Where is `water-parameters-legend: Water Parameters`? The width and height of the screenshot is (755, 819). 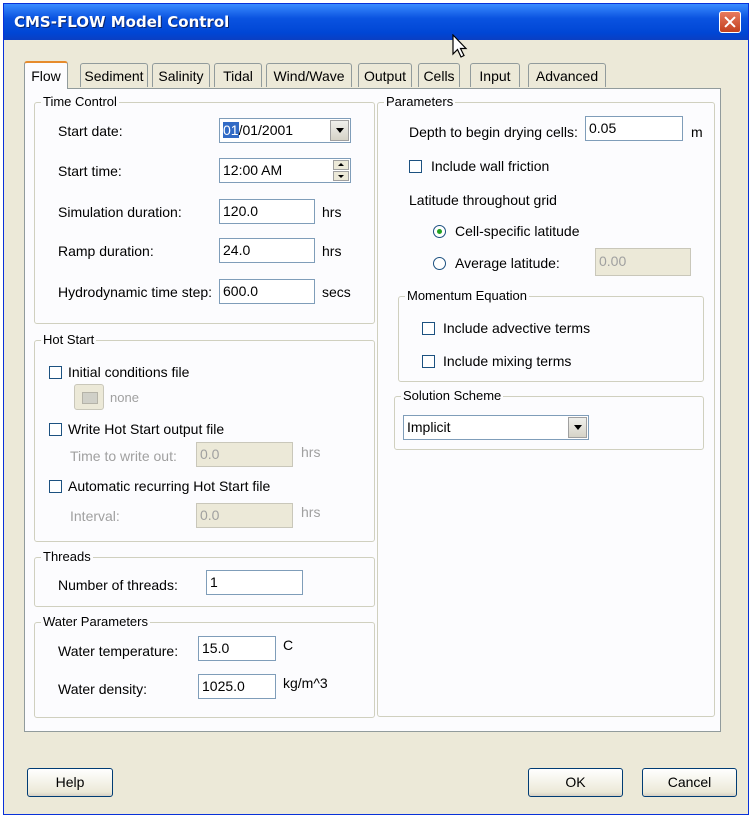 water-parameters-legend: Water Parameters is located at coordinates (95, 622).